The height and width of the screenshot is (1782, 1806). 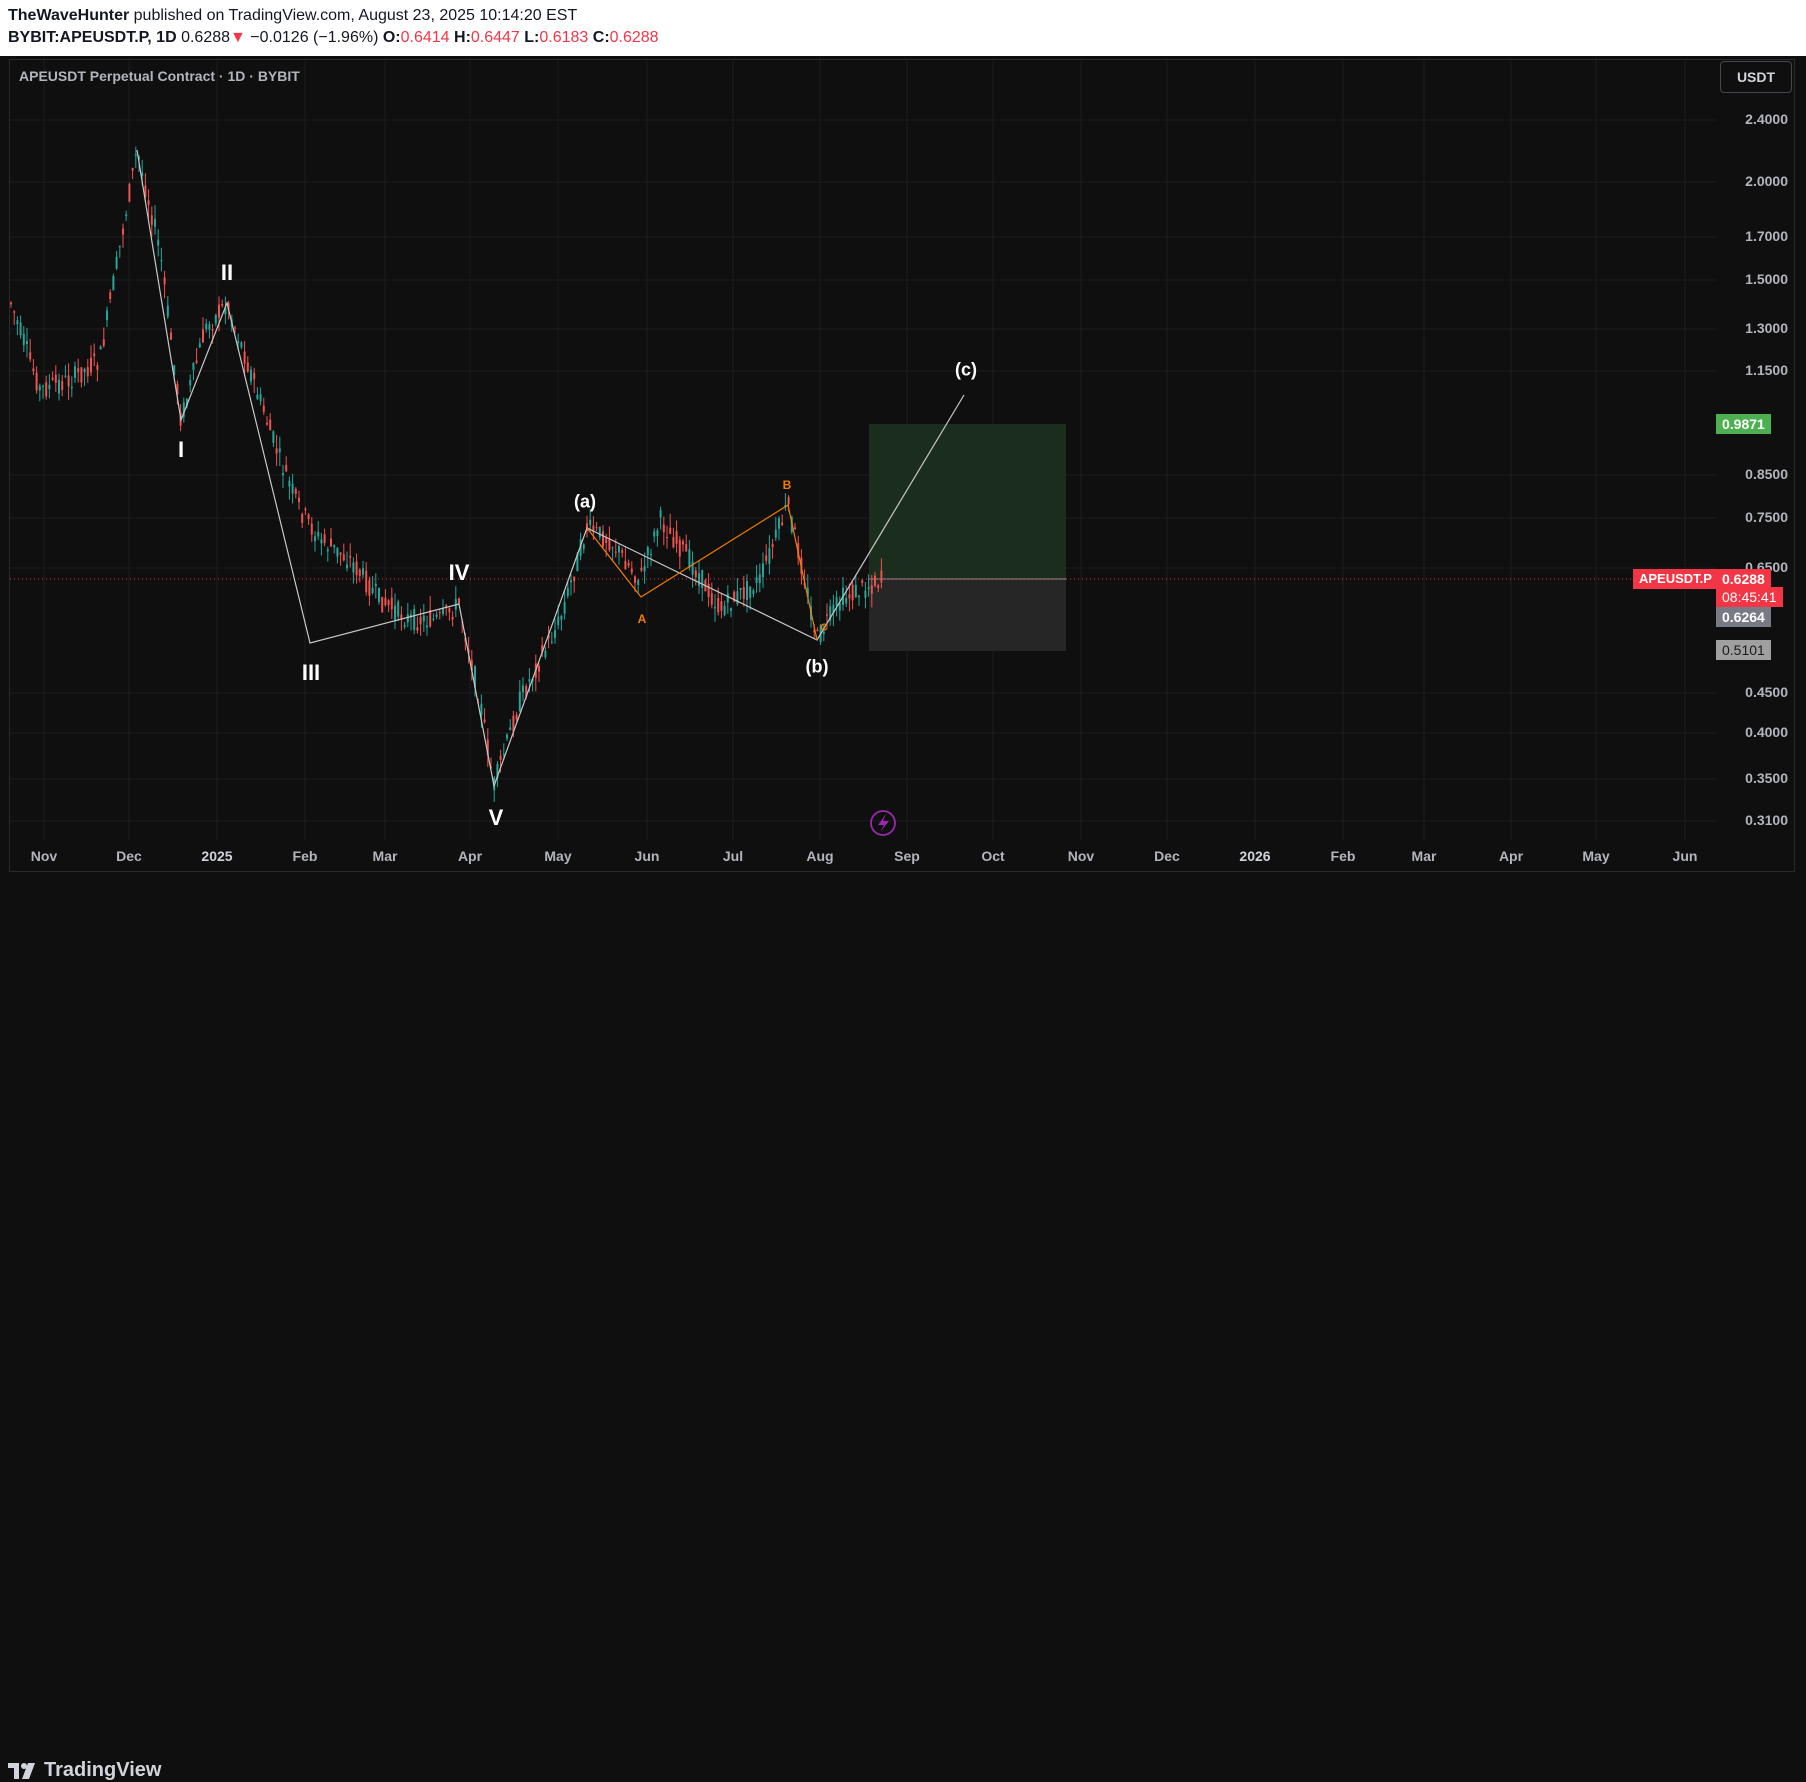 I want to click on time-axis-label: Sep, so click(x=907, y=856).